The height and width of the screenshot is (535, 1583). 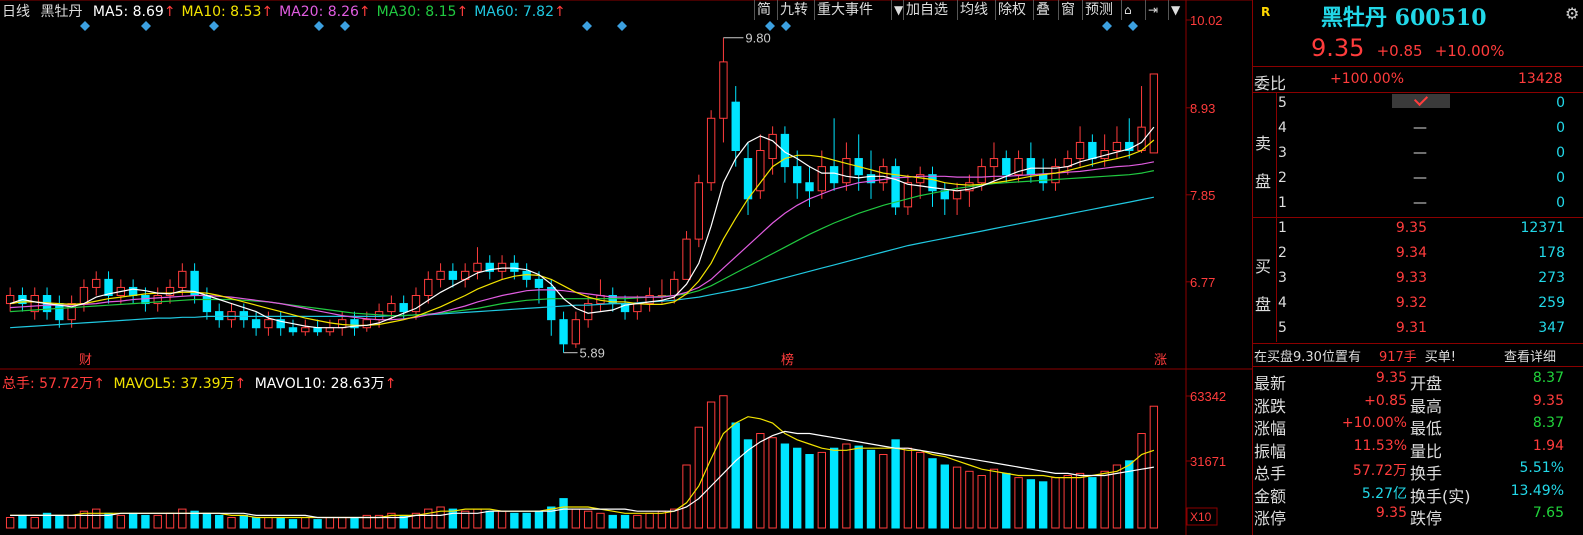 I want to click on order-volume: 0, so click(x=1560, y=153).